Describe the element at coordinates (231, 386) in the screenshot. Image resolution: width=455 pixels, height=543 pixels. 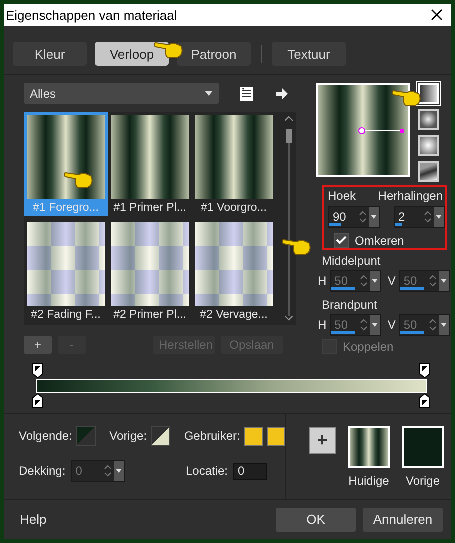
I see `gradient-bar` at that location.